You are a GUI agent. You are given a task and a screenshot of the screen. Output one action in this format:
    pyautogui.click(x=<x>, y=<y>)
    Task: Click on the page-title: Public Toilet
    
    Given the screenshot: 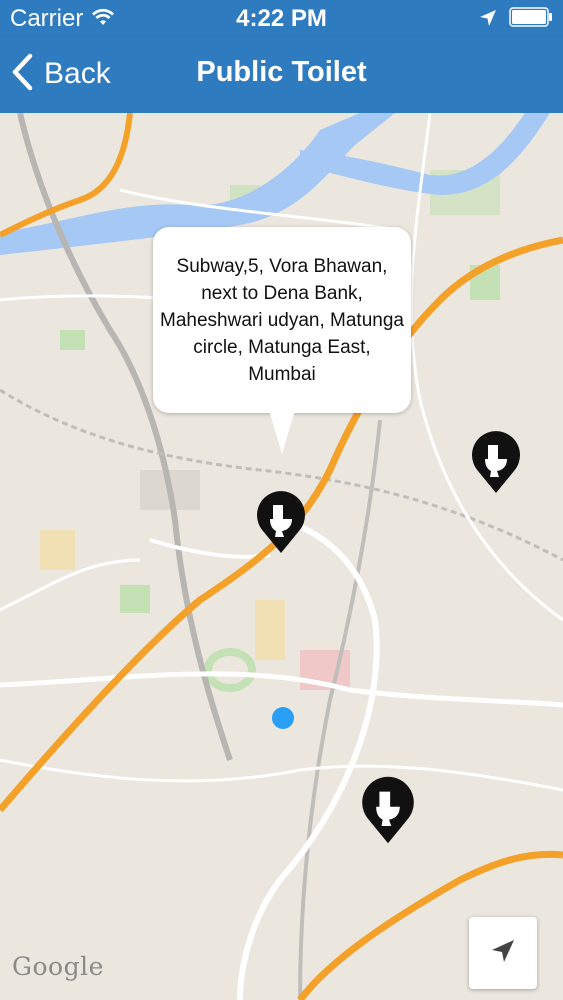 What is the action you would take?
    pyautogui.click(x=281, y=72)
    